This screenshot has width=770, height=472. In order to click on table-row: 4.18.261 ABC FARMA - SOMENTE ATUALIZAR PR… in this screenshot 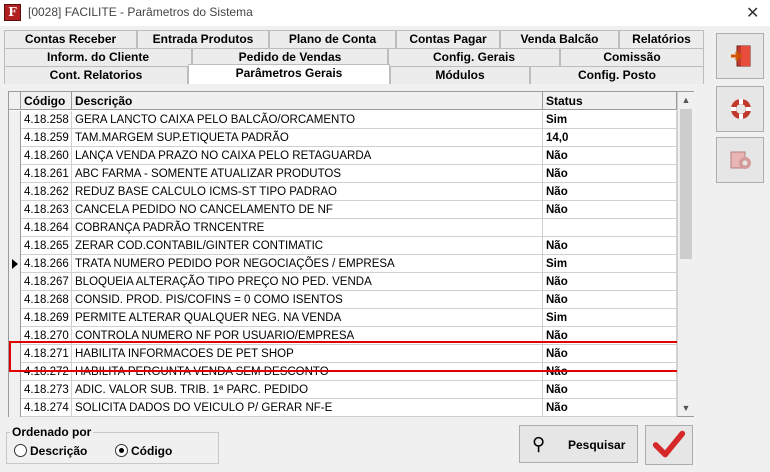, I will do `click(343, 174)`.